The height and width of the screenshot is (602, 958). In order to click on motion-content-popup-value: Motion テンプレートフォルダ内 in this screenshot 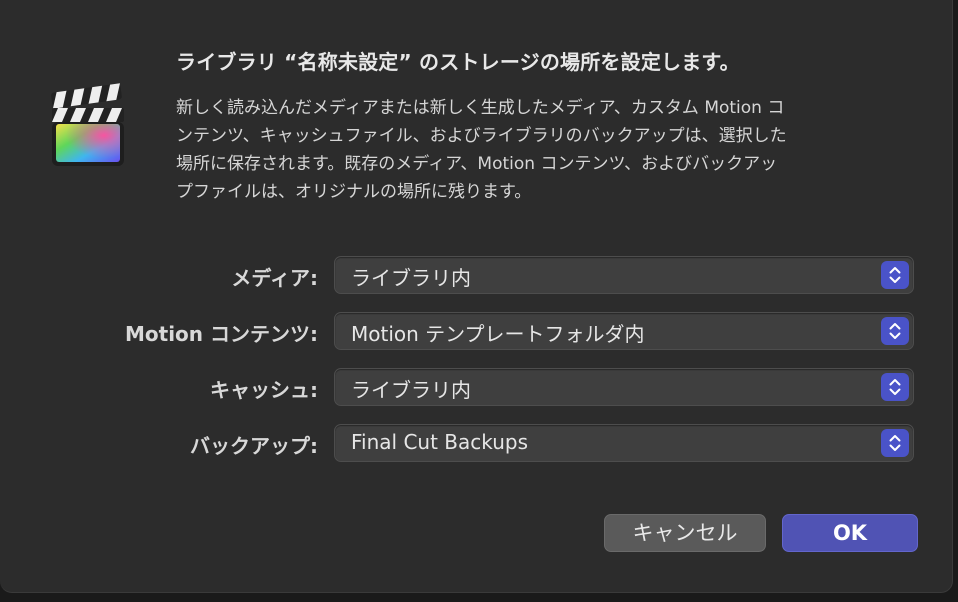, I will do `click(498, 334)`.